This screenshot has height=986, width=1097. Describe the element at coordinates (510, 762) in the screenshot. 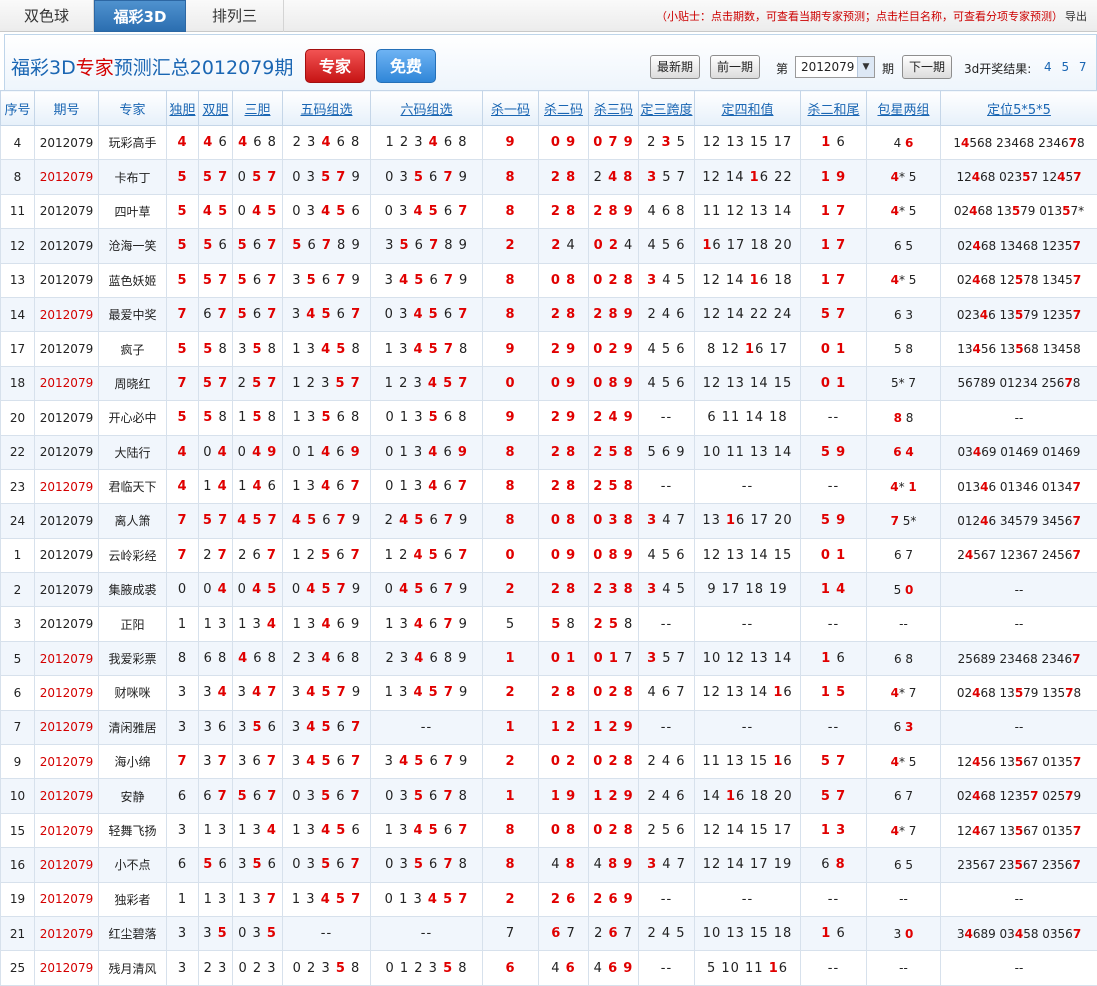

I see `cell-8: 2` at that location.